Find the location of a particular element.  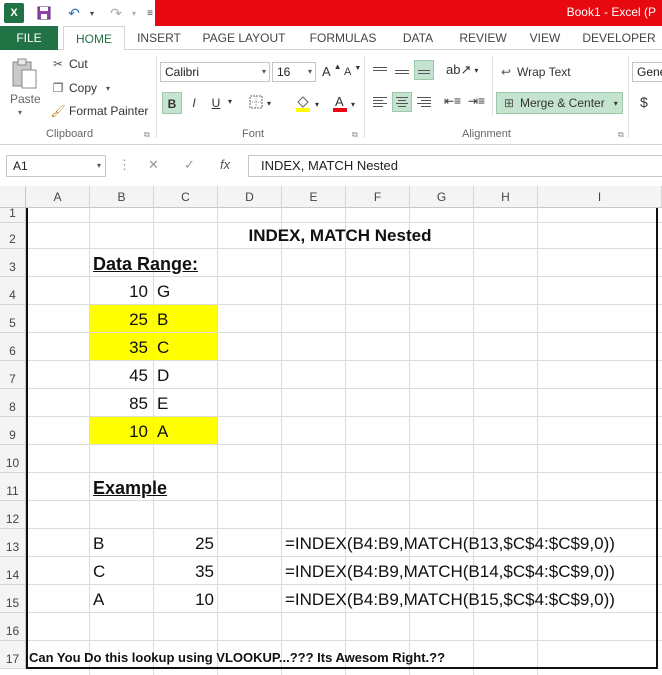

save-icon is located at coordinates (44, 13).